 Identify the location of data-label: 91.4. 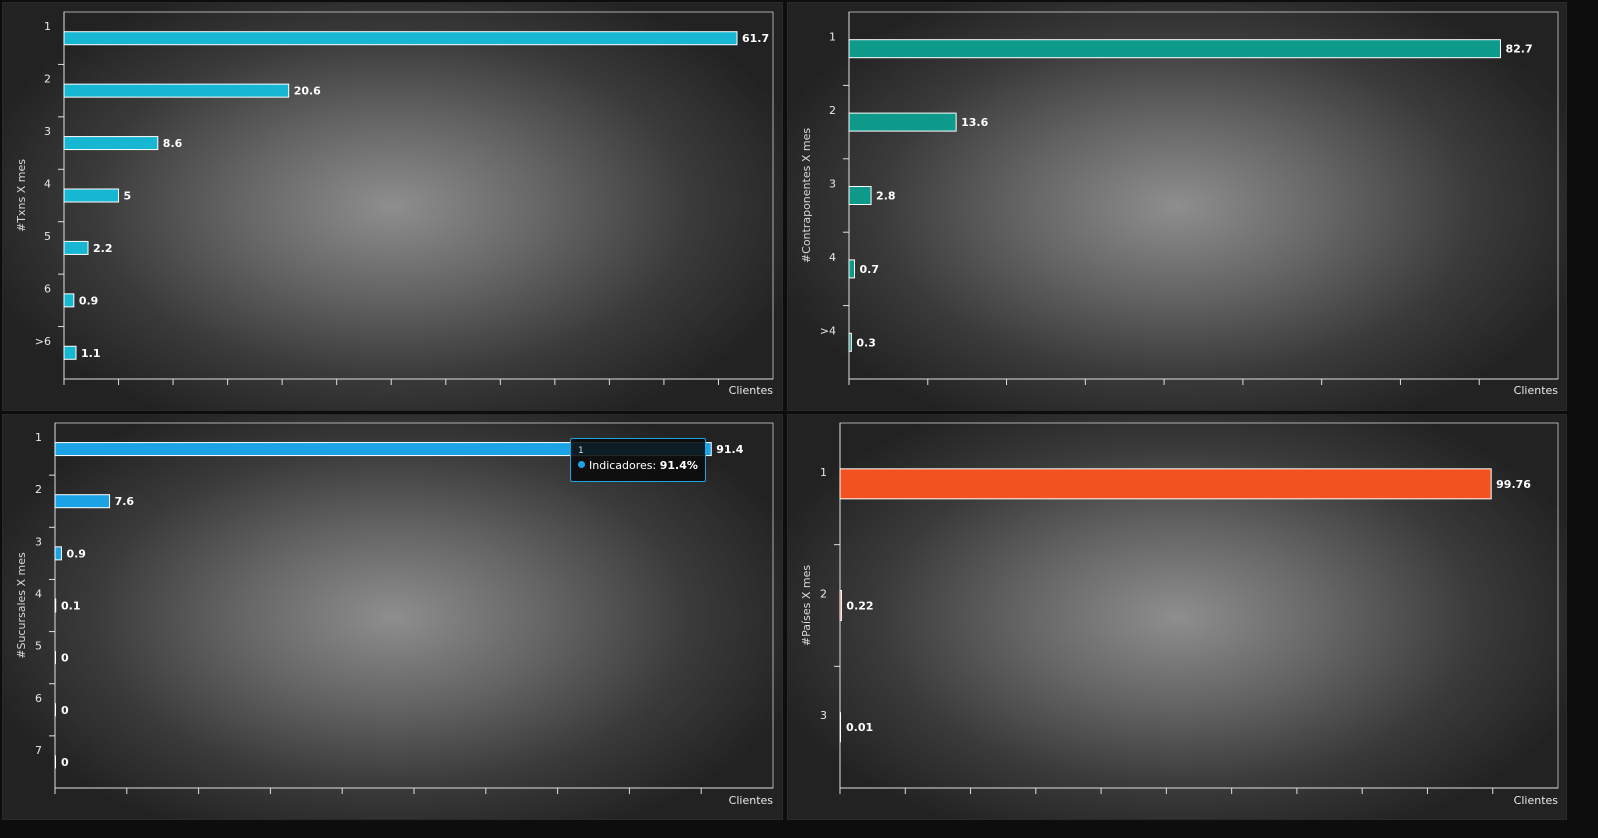
(729, 449).